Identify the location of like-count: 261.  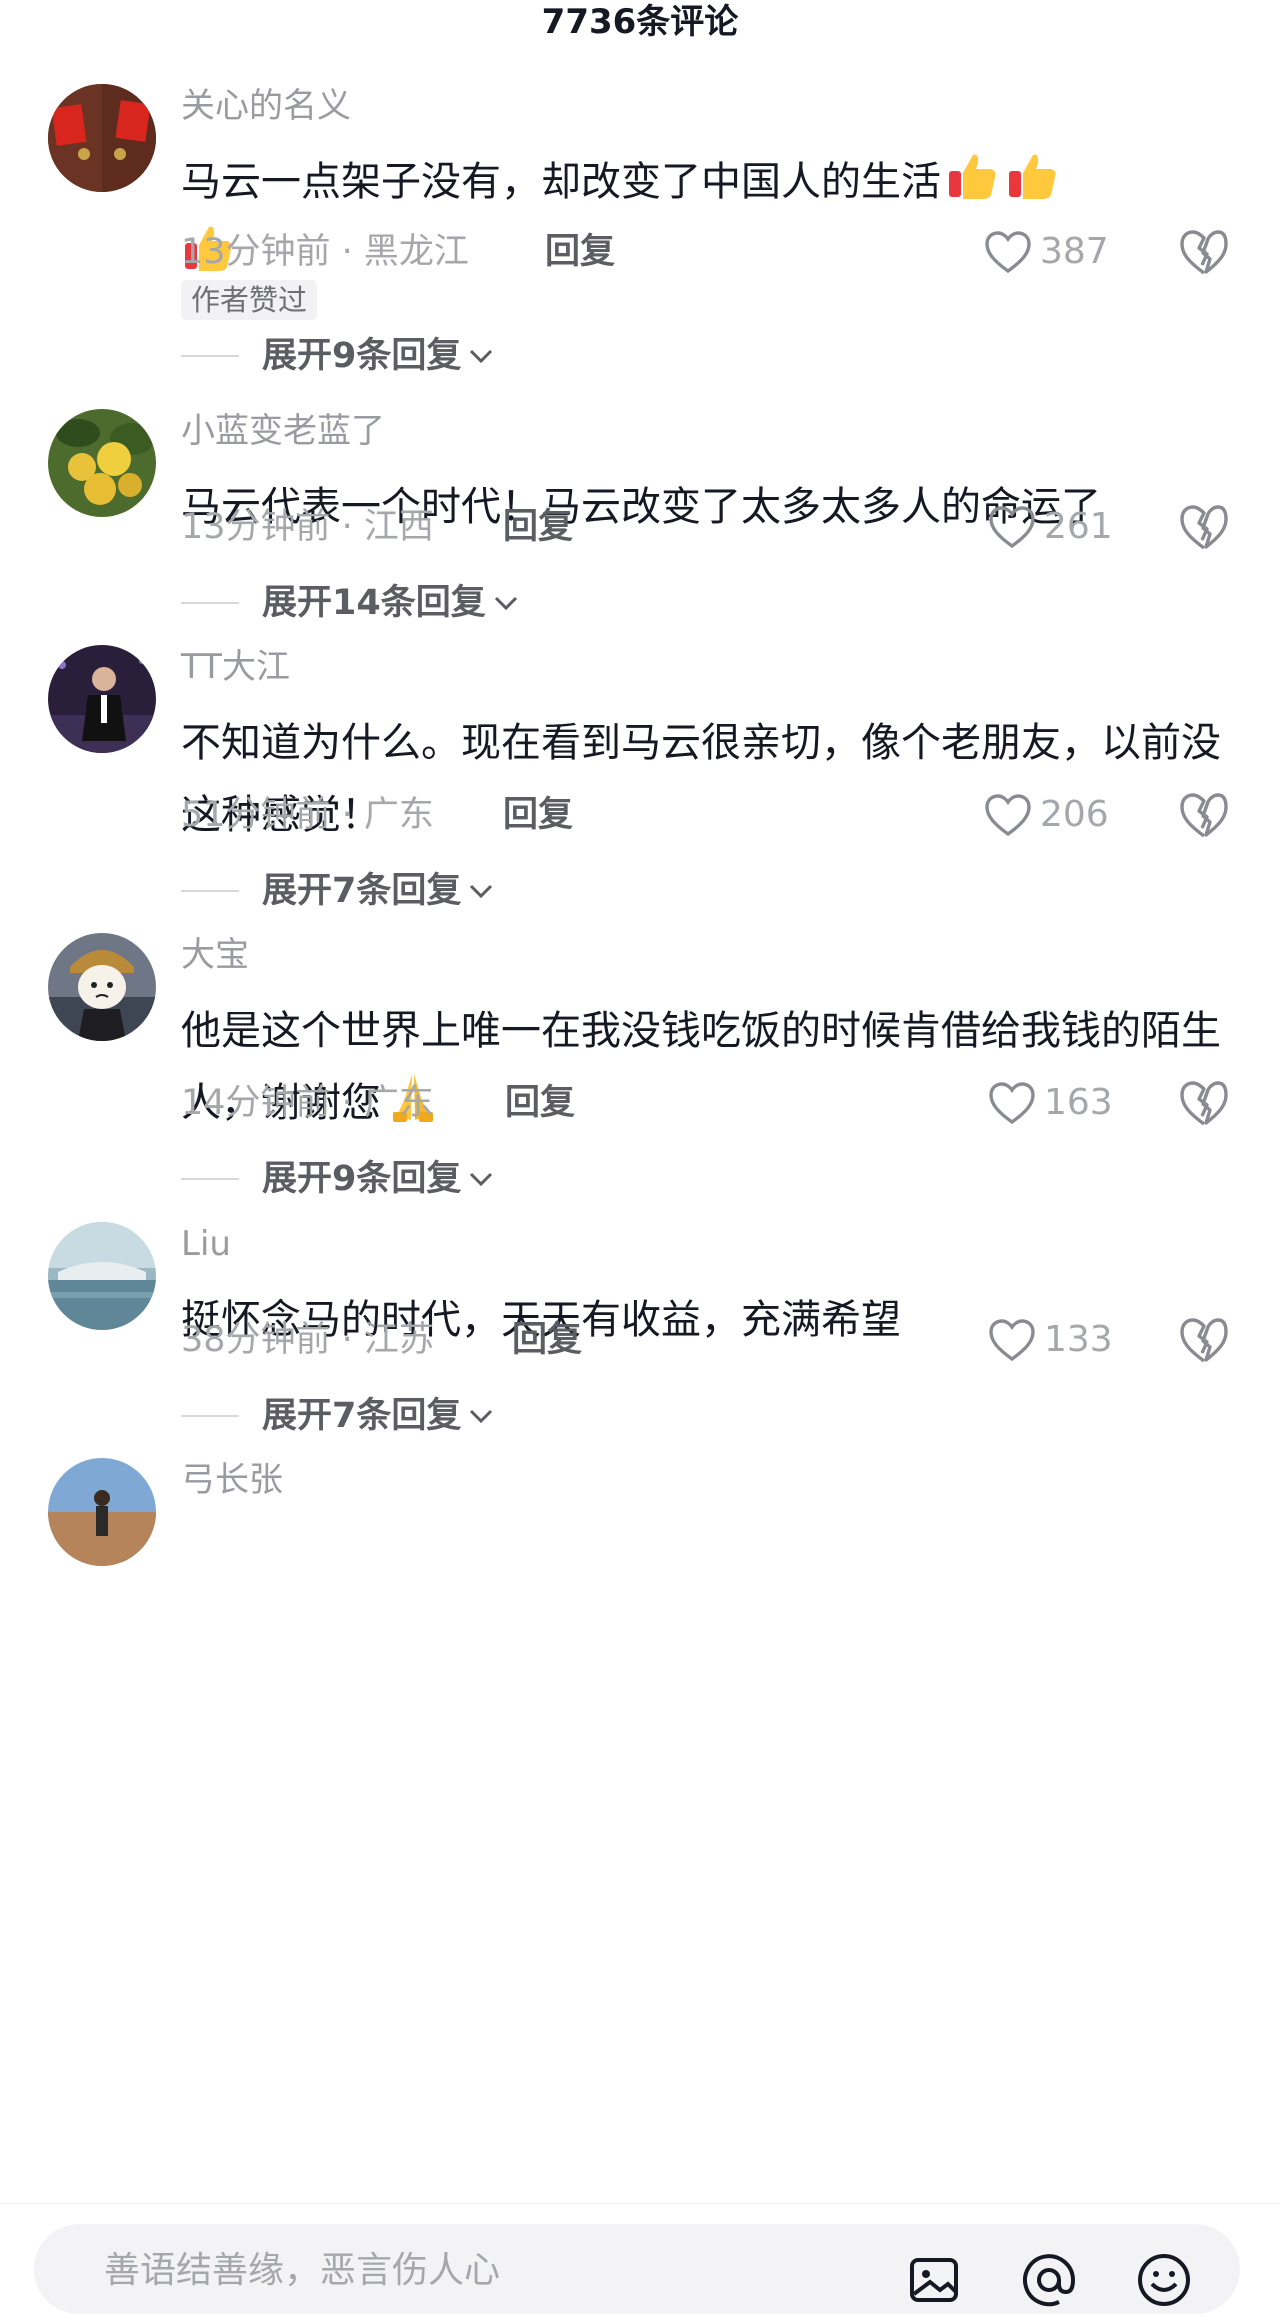
(1078, 526).